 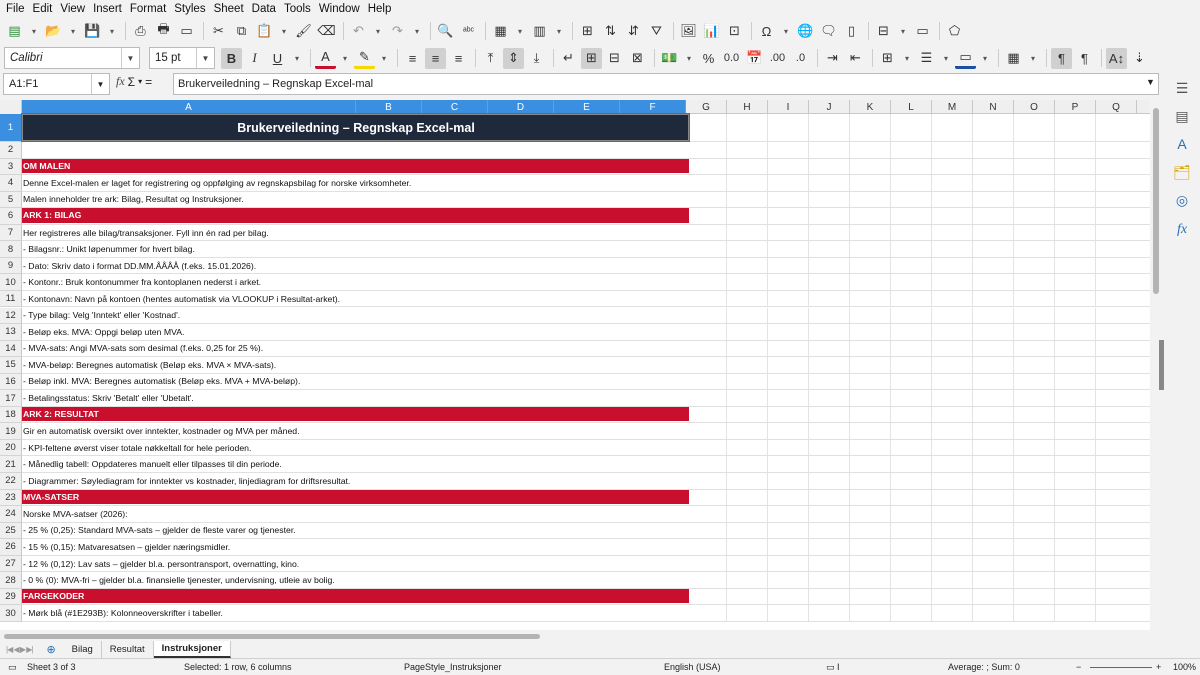 I want to click on currency-format-icon: 💵, so click(x=669, y=58).